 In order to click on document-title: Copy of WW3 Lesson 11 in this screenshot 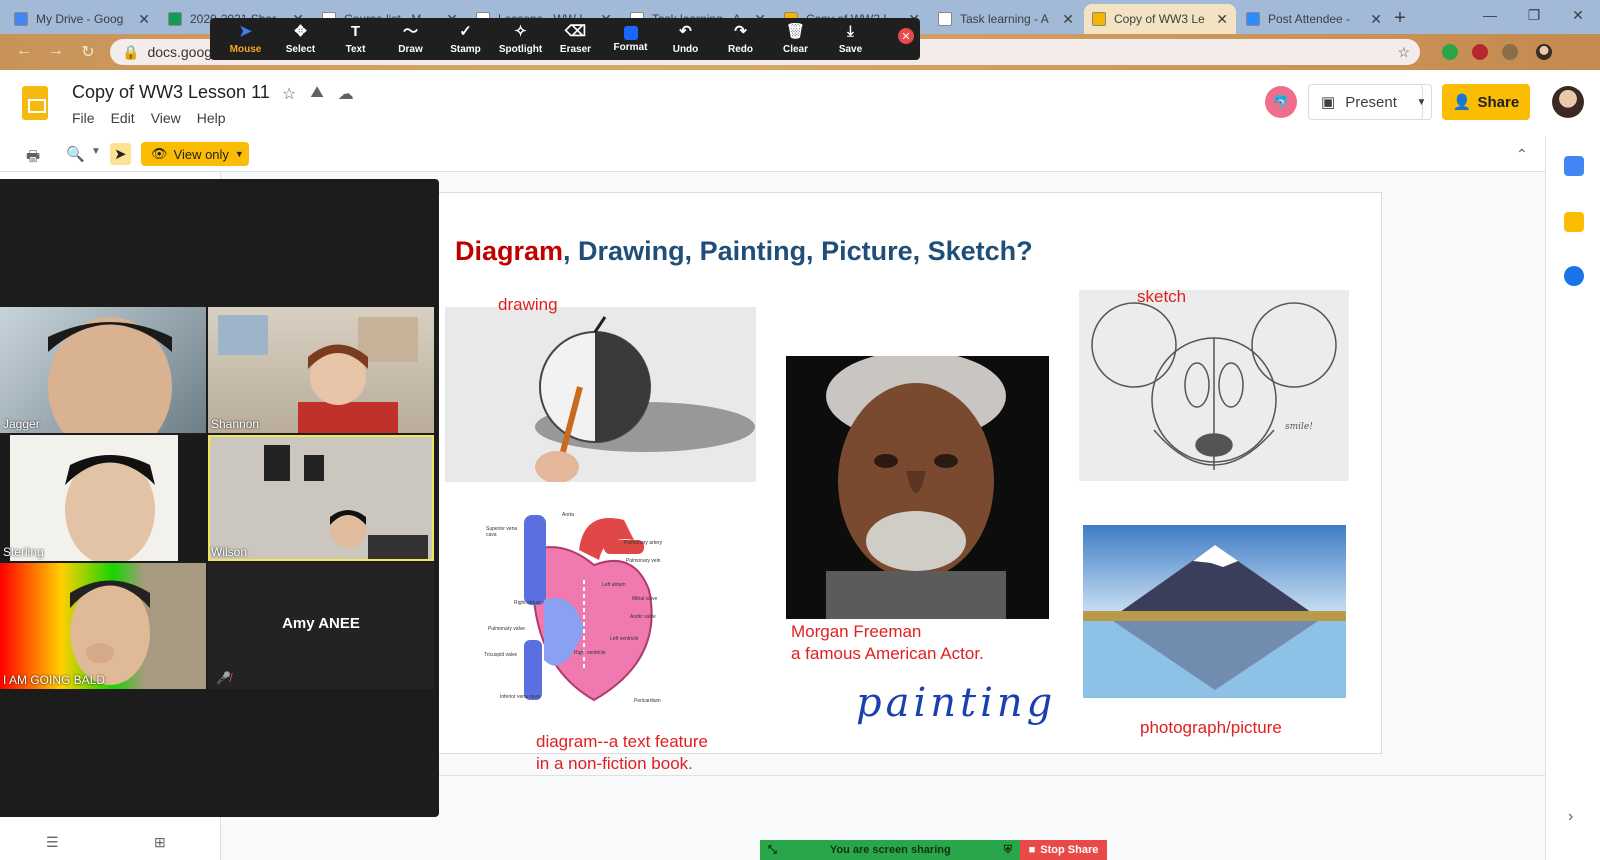, I will do `click(171, 92)`.